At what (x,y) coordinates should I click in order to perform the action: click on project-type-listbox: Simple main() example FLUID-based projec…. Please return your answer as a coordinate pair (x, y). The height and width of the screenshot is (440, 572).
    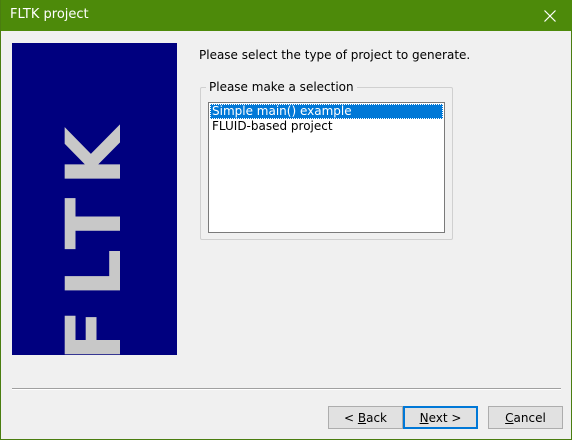
    Looking at the image, I should click on (326, 167).